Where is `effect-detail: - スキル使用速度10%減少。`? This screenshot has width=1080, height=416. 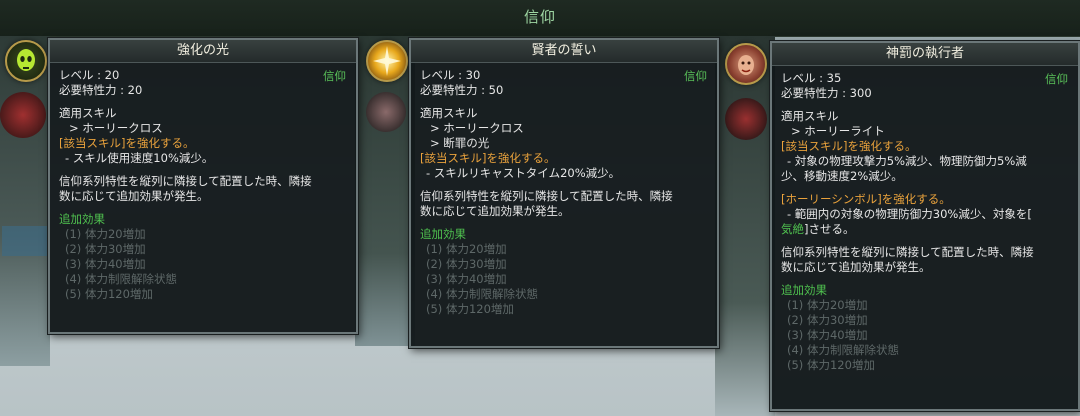 effect-detail: - スキル使用速度10%減少。 is located at coordinates (139, 158).